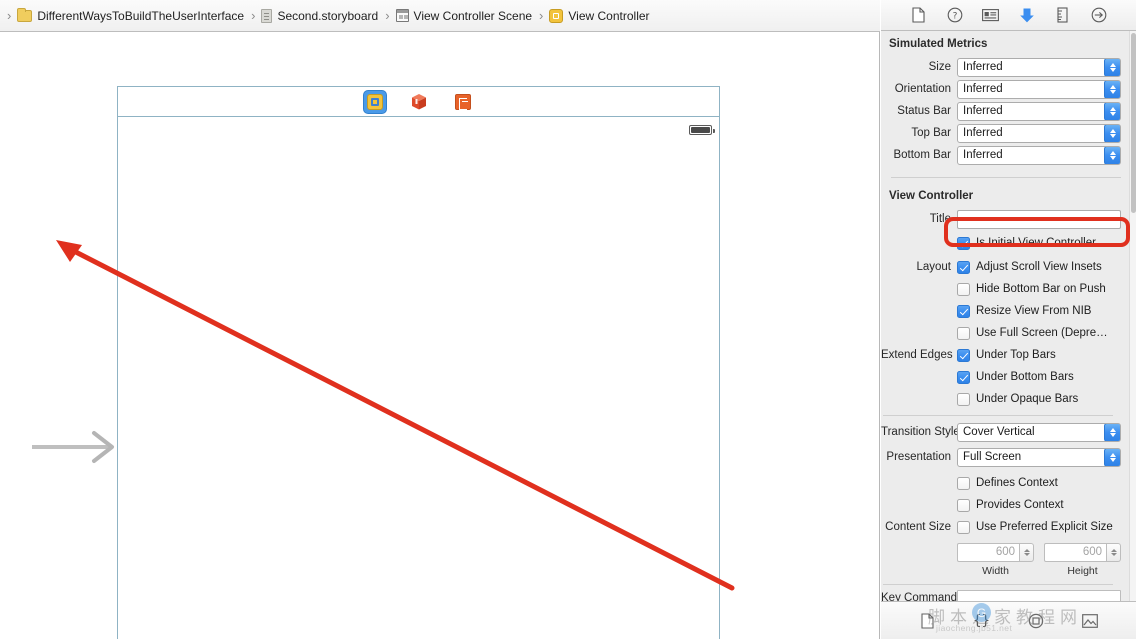 The height and width of the screenshot is (639, 1136). What do you see at coordinates (918, 527) in the screenshot?
I see `label-content-size: Content Size` at bounding box center [918, 527].